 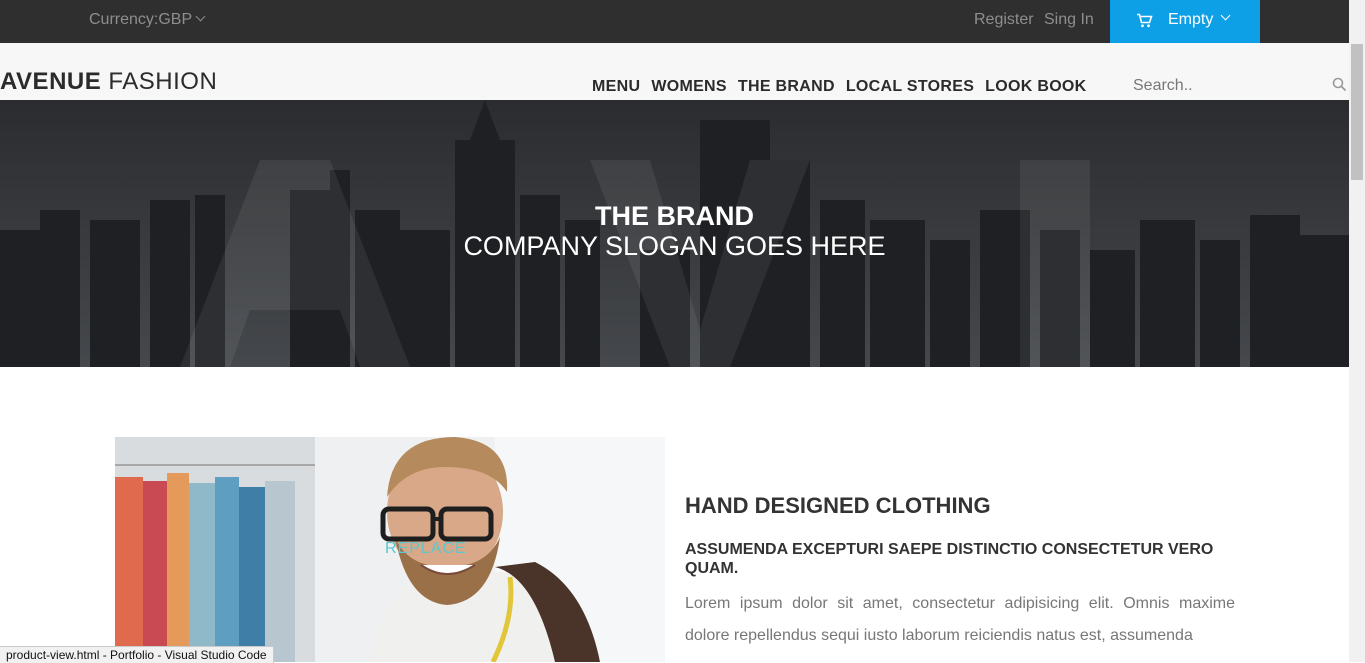 What do you see at coordinates (1191, 19) in the screenshot?
I see `cart-label: Empty` at bounding box center [1191, 19].